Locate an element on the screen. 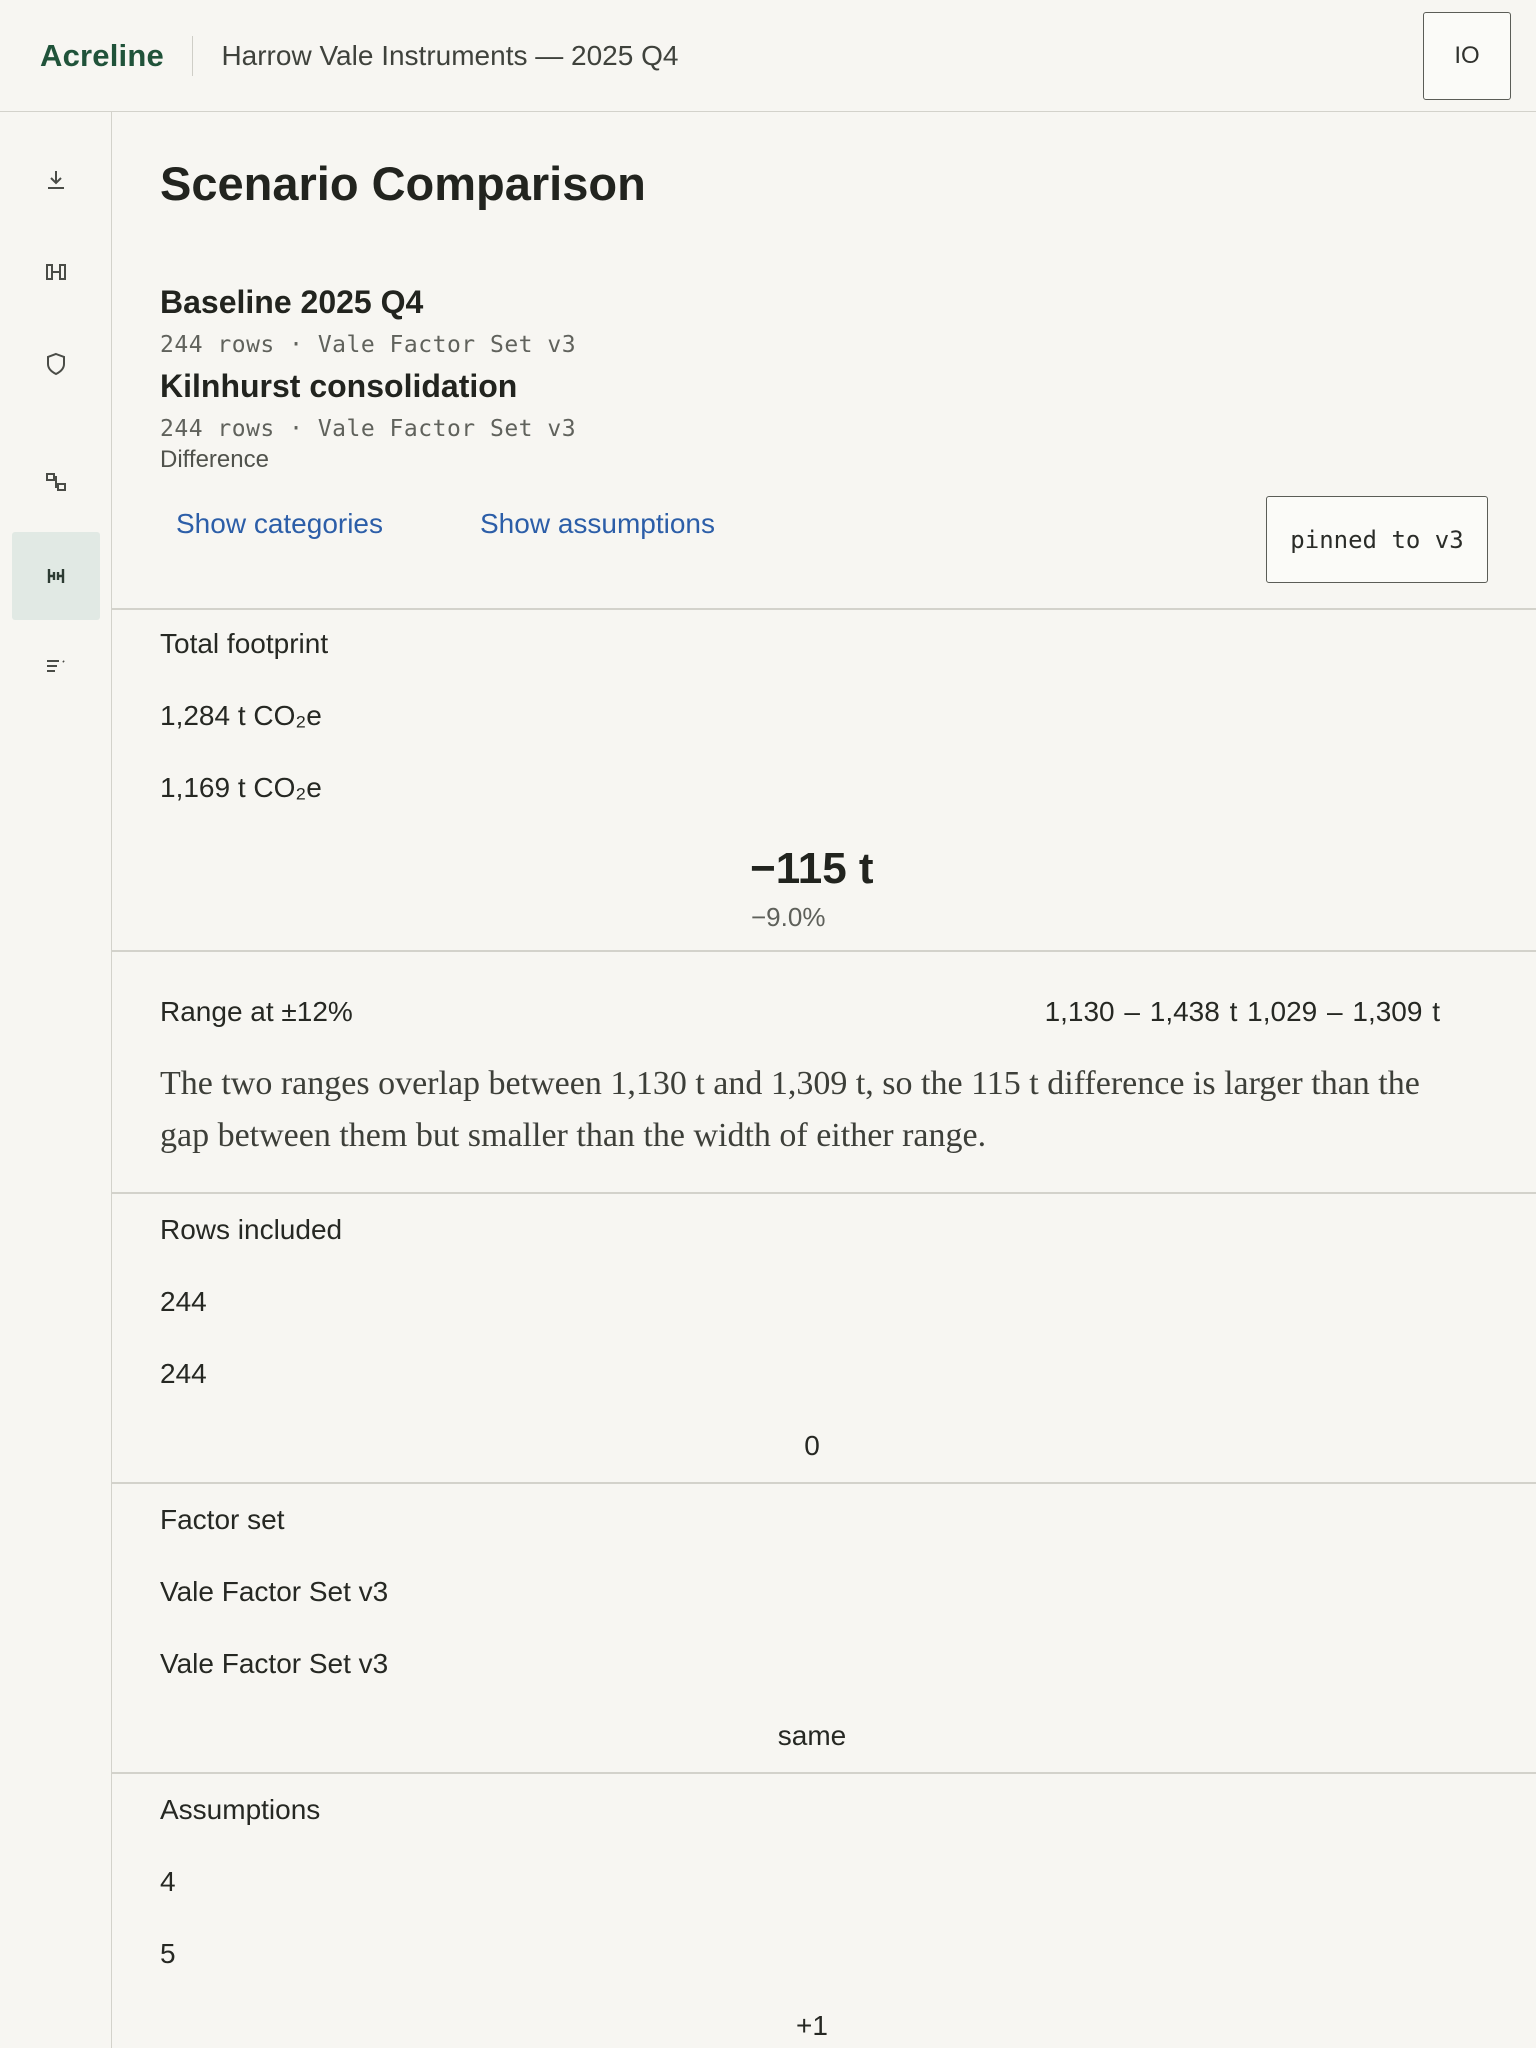 This screenshot has width=1536, height=2048. sidebar-item-security is located at coordinates (56, 364).